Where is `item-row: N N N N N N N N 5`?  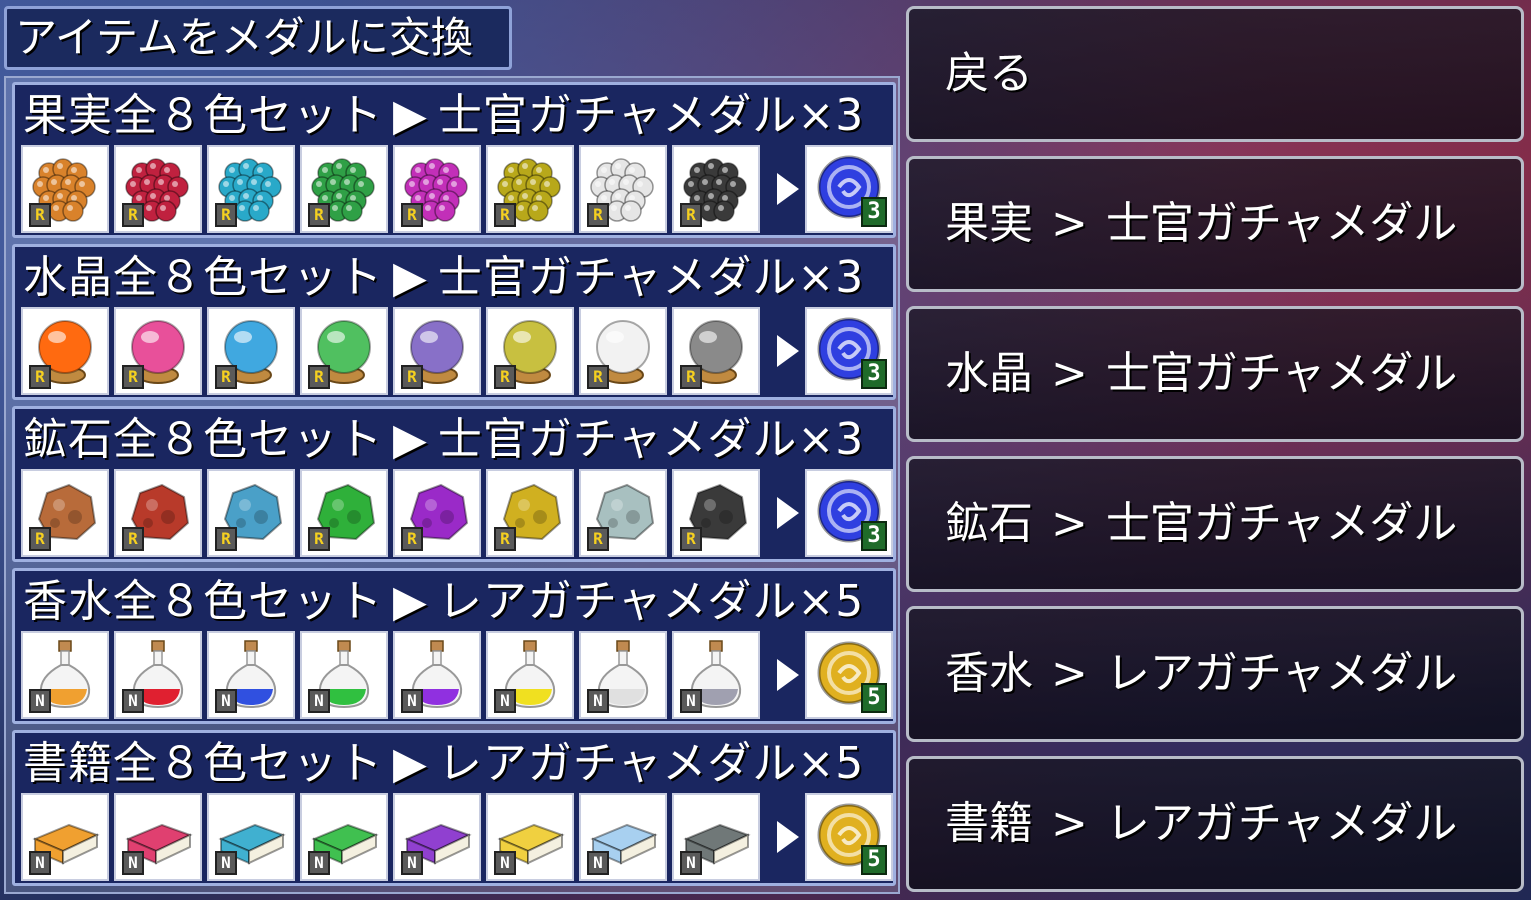 item-row: N N N N N N N N 5 is located at coordinates (457, 837).